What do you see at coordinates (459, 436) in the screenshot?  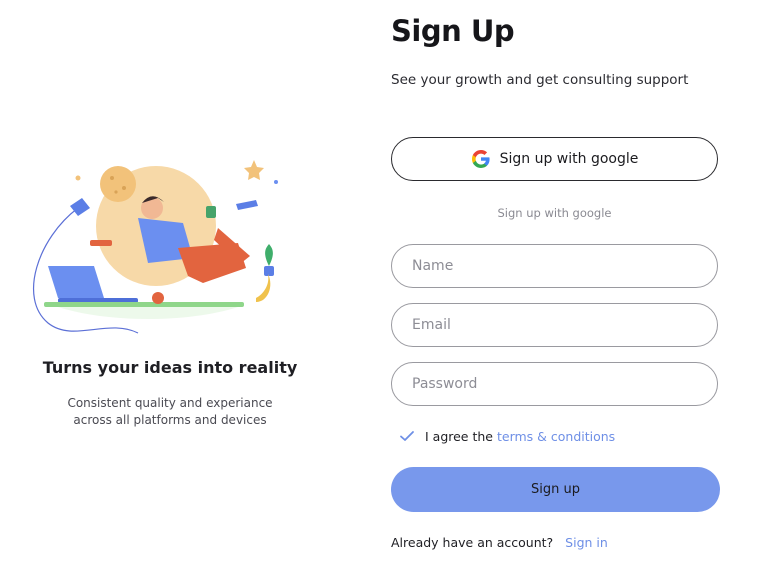 I see `agree-prefix: I agree the` at bounding box center [459, 436].